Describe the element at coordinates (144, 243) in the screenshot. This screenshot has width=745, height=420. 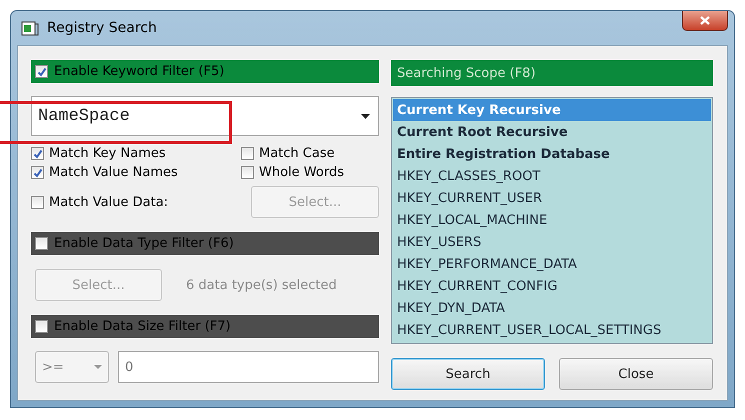
I see `checkbox-label: Enable Data Type Filter (F6)` at that location.